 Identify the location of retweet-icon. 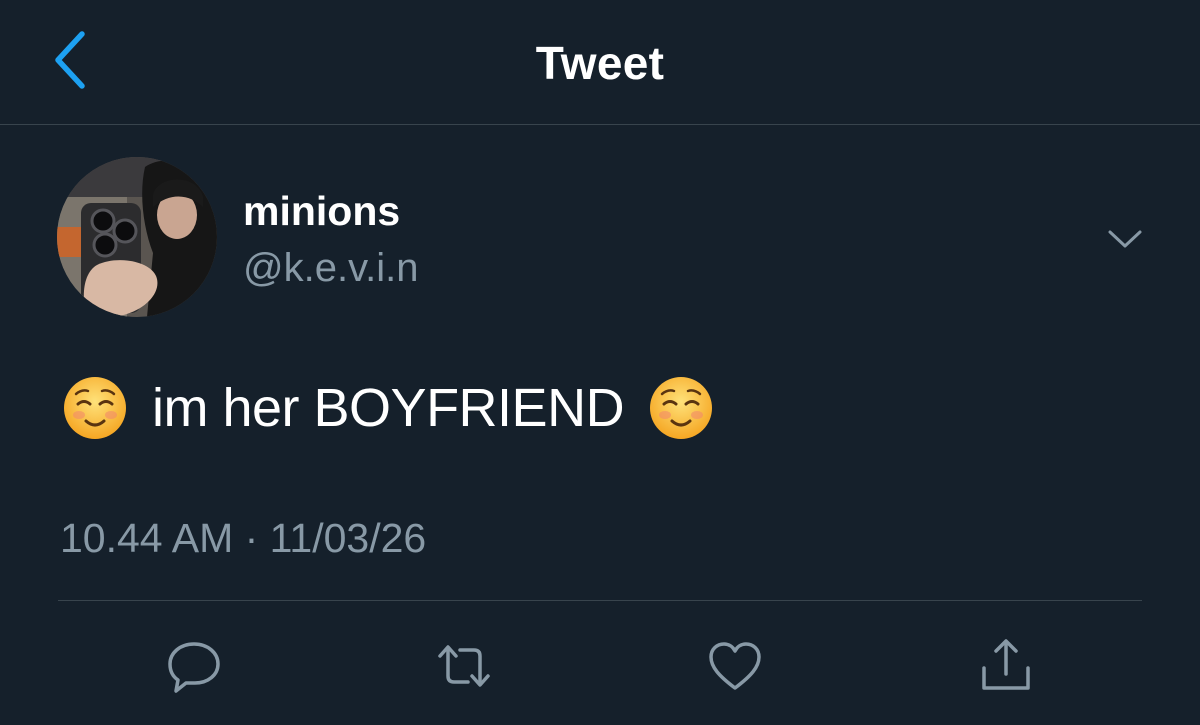
(464, 666).